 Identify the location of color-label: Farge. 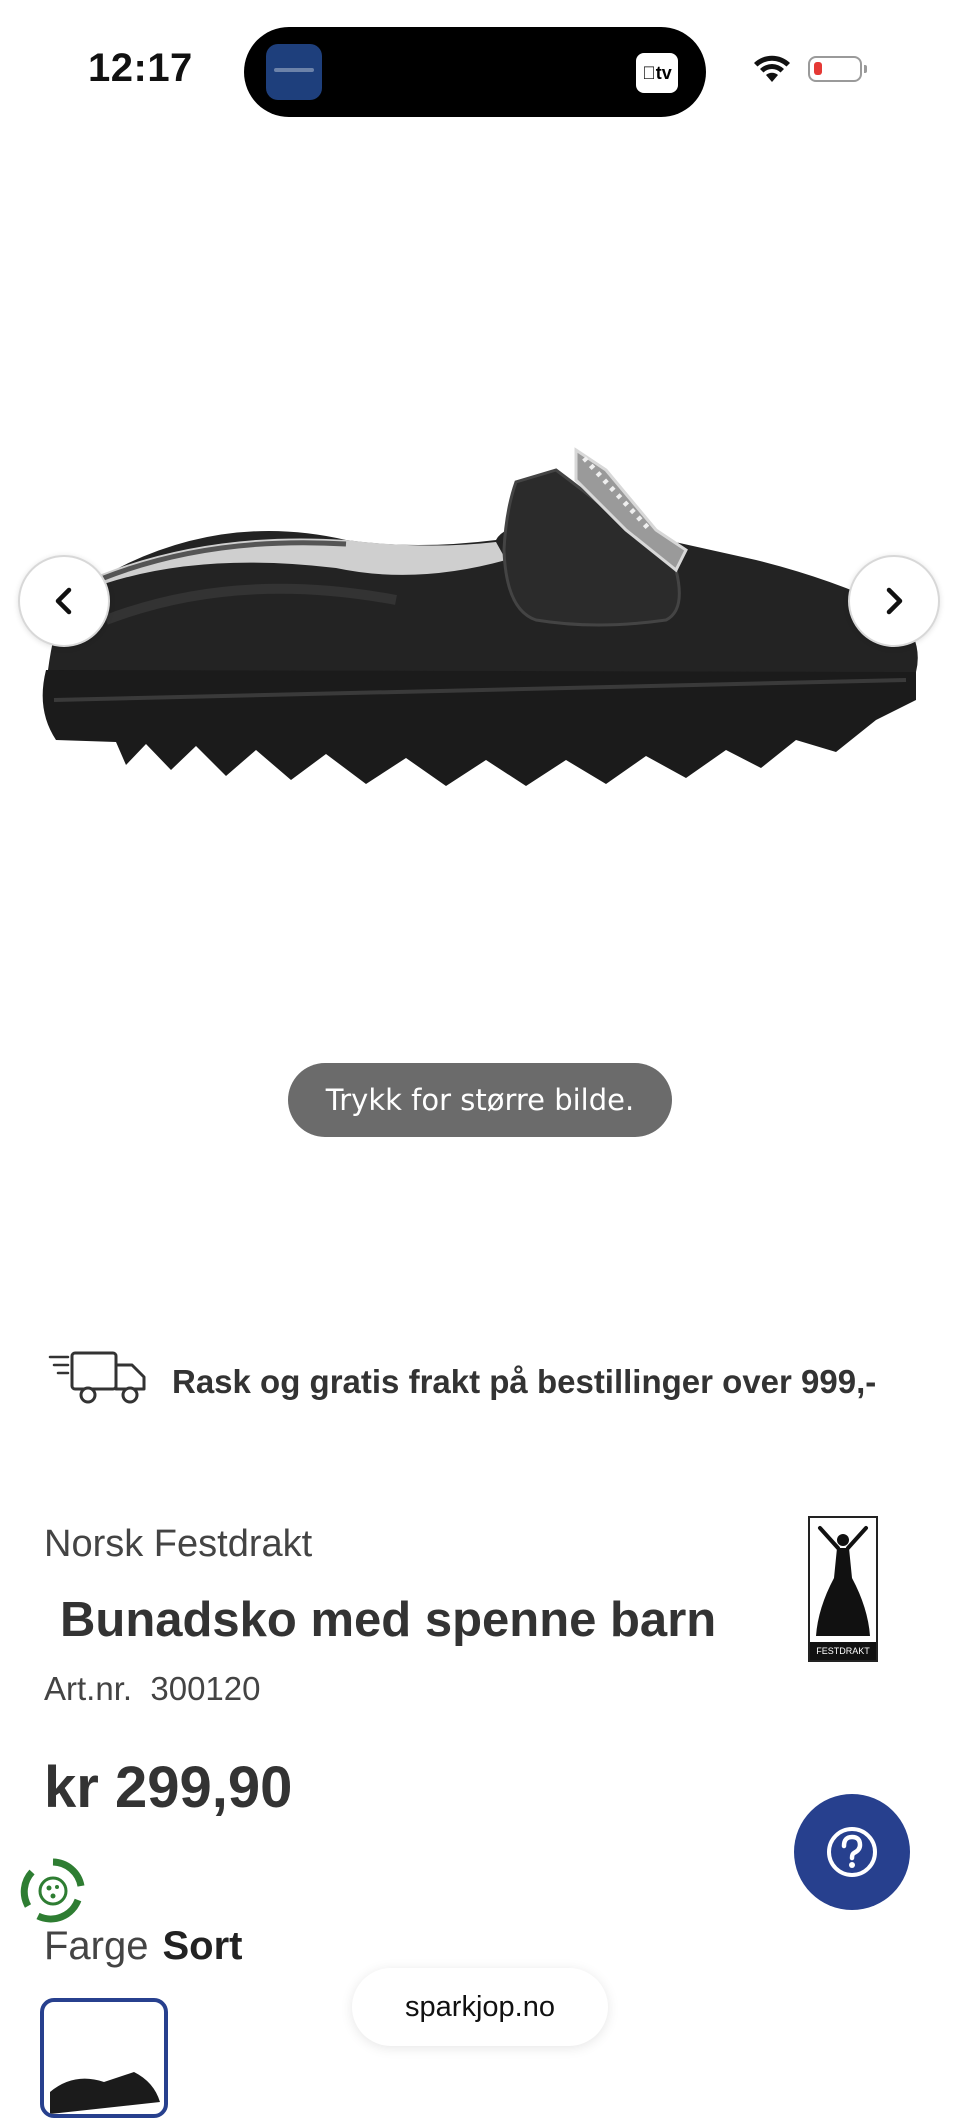
(96, 1946).